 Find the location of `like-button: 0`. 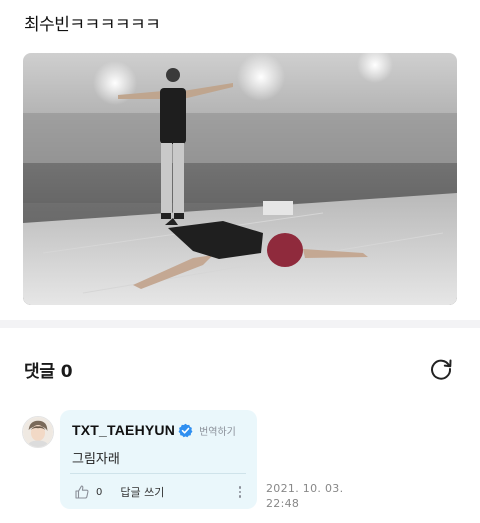

like-button: 0 is located at coordinates (88, 492).